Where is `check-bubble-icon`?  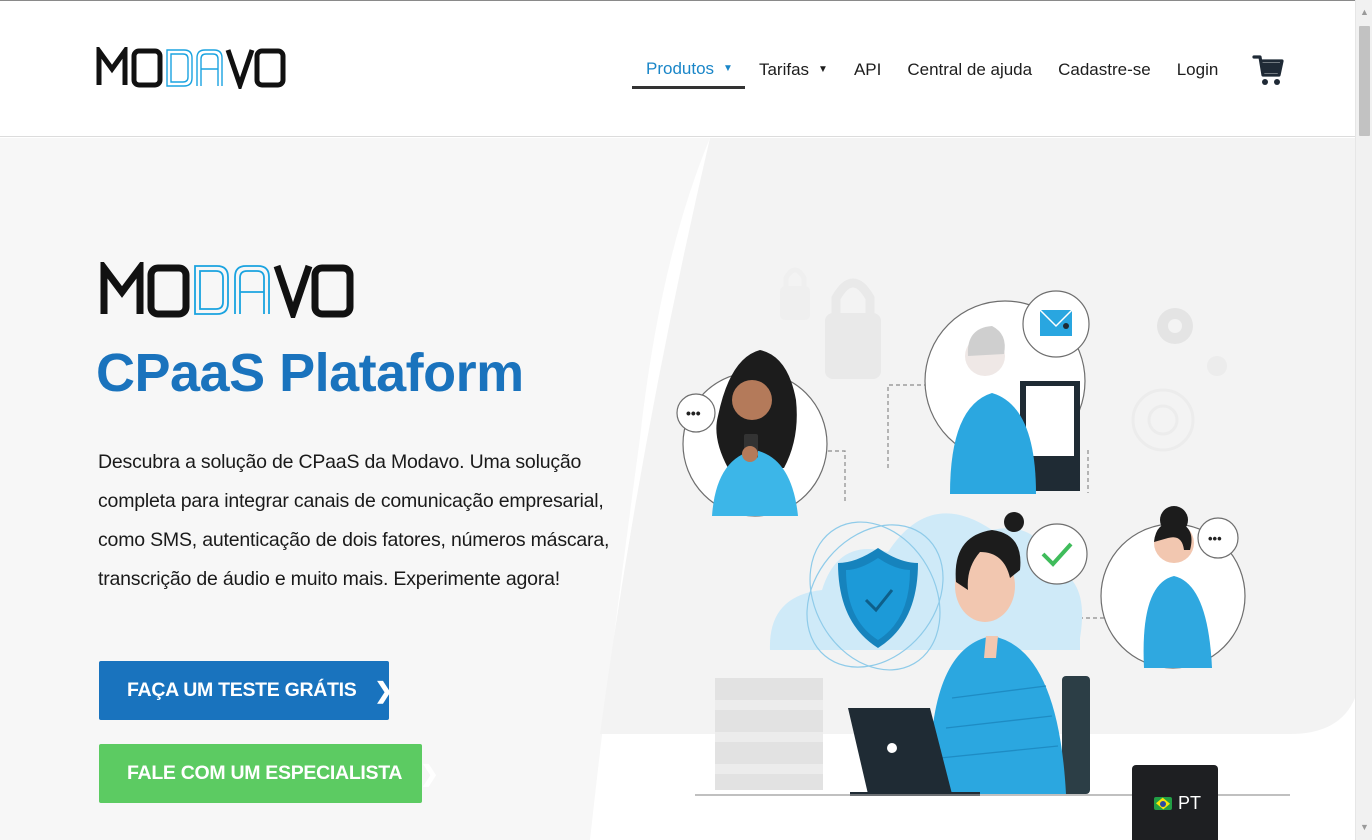
check-bubble-icon is located at coordinates (1057, 554).